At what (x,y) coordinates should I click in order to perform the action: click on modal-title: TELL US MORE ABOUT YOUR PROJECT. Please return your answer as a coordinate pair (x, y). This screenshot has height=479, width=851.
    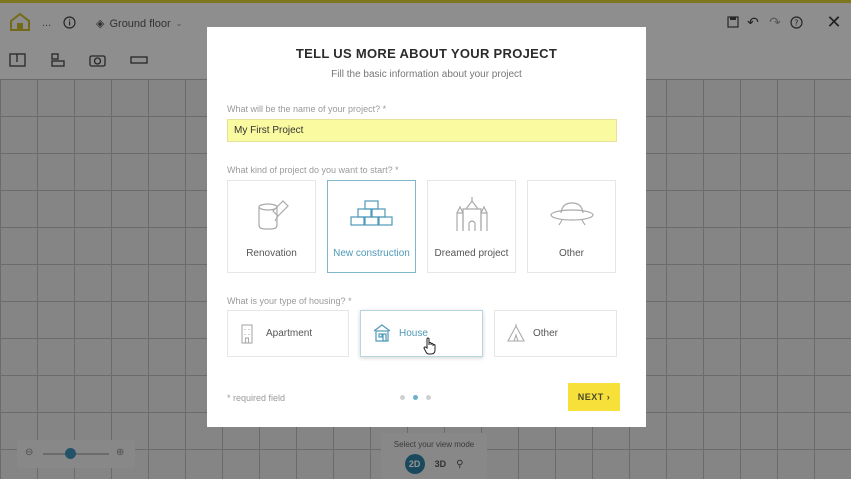
    Looking at the image, I should click on (426, 53).